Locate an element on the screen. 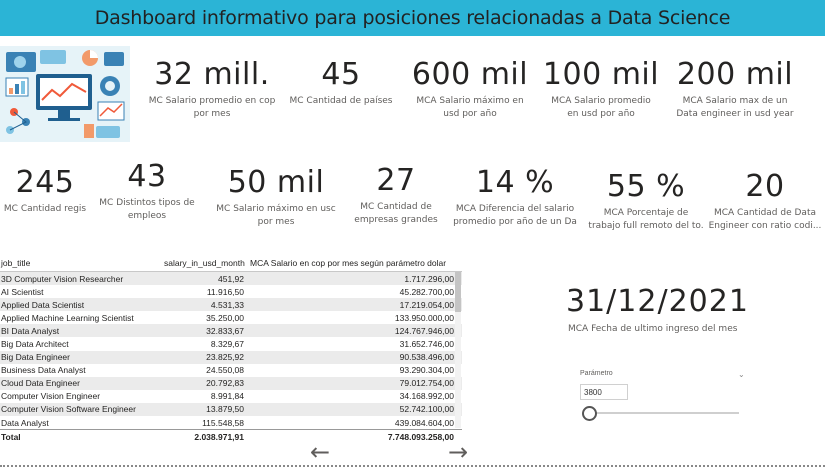  cell-job-title: Data Analyst is located at coordinates (25, 422).